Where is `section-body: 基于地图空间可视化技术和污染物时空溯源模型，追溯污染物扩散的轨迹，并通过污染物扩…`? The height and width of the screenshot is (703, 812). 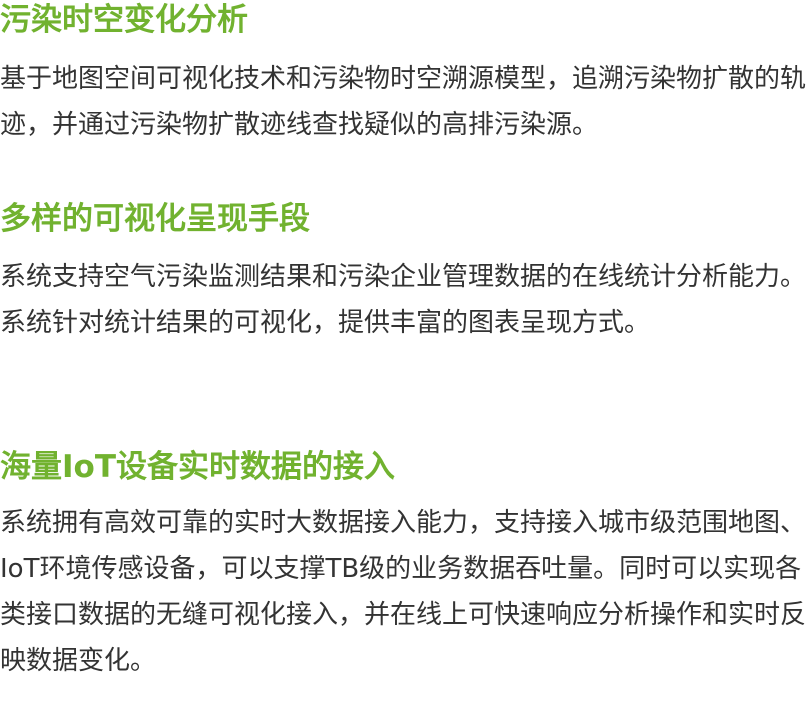 section-body: 基于地图空间可视化技术和污染物时空溯源模型，追溯污染物扩散的轨迹，并通过污染物扩… is located at coordinates (403, 102).